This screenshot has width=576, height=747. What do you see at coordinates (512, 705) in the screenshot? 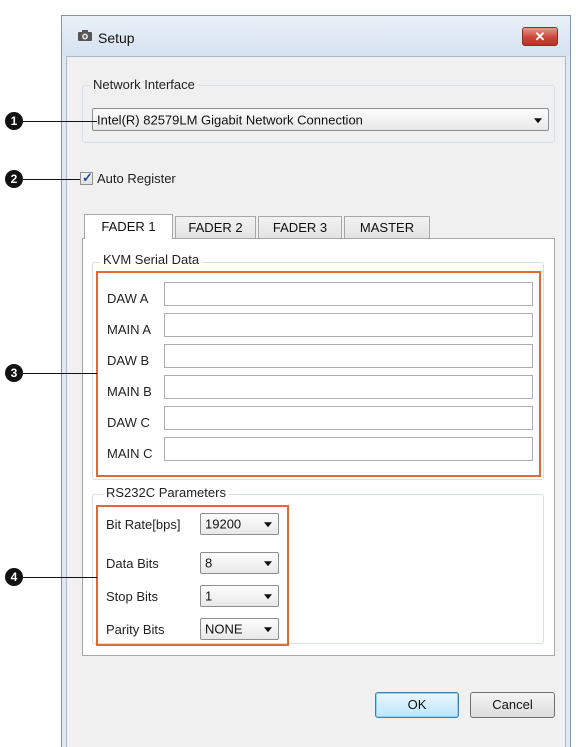
I see `cancel-button: Cancel` at bounding box center [512, 705].